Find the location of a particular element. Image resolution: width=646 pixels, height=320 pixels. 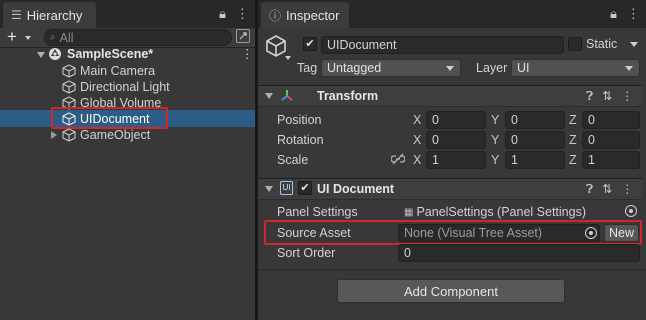

position-z-axis-label: Z is located at coordinates (573, 120).